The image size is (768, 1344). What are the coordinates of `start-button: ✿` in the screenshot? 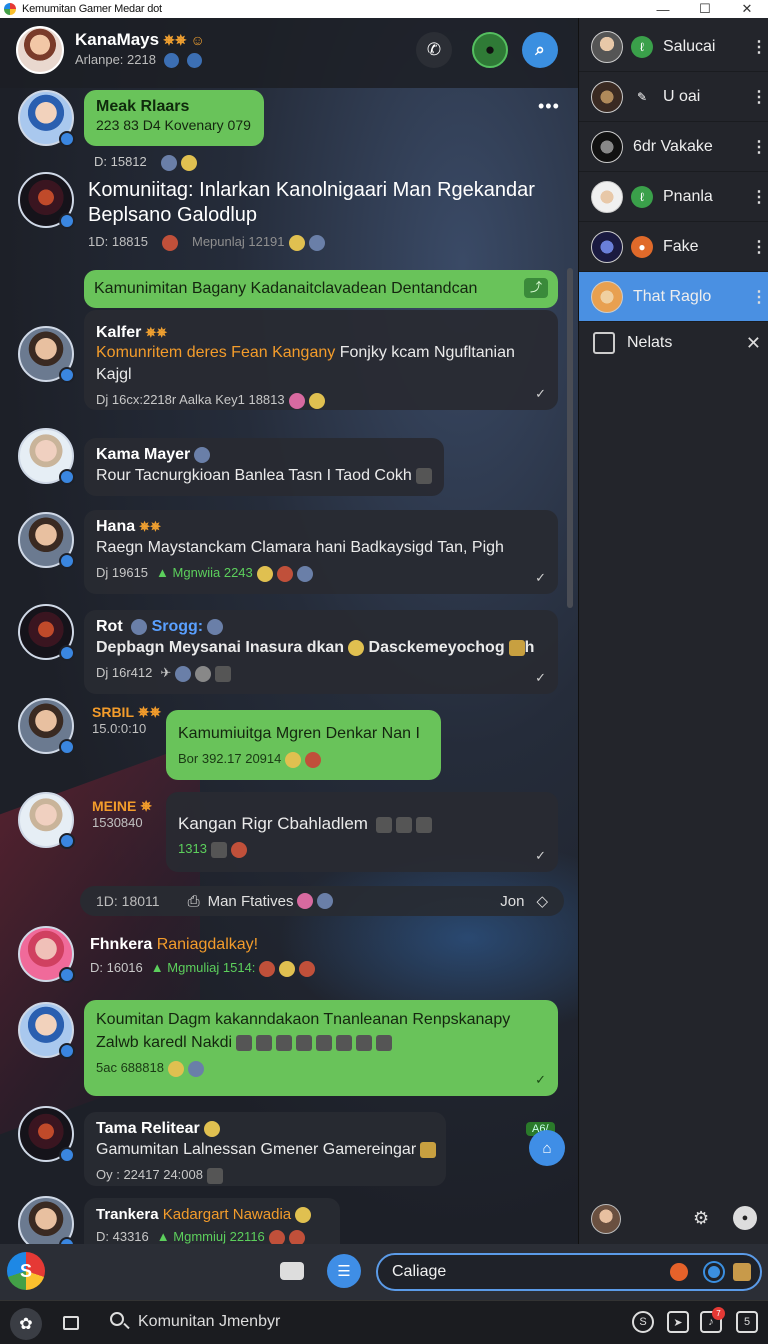 It's located at (26, 1324).